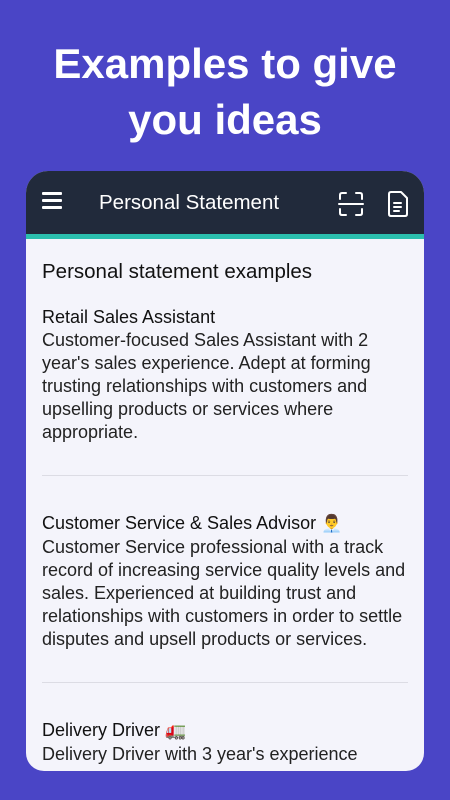 The image size is (450, 800). I want to click on scan-icon, so click(351, 204).